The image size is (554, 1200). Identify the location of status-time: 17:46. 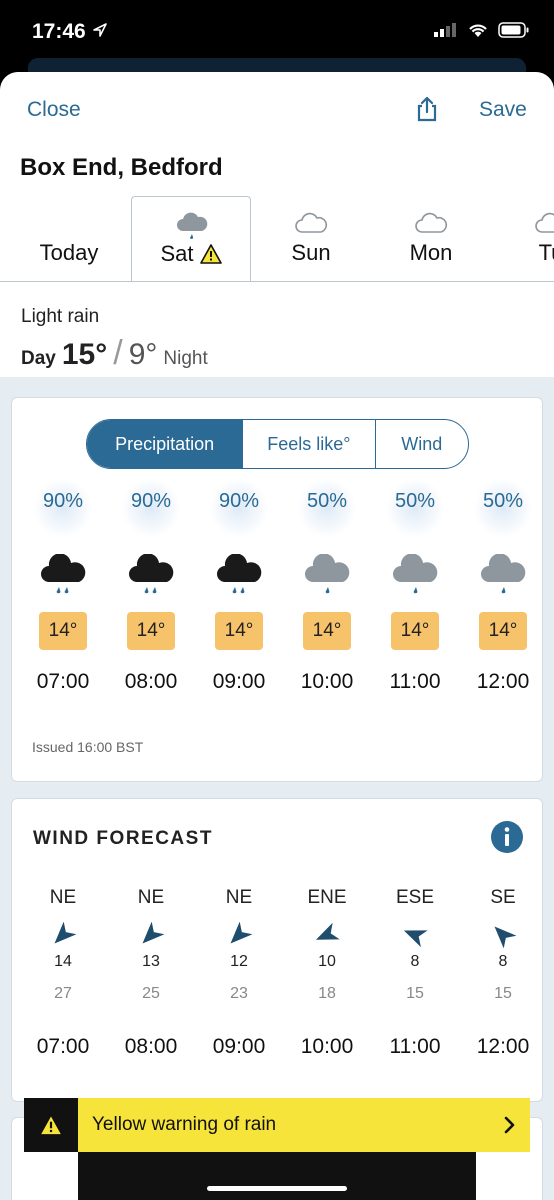
(59, 31).